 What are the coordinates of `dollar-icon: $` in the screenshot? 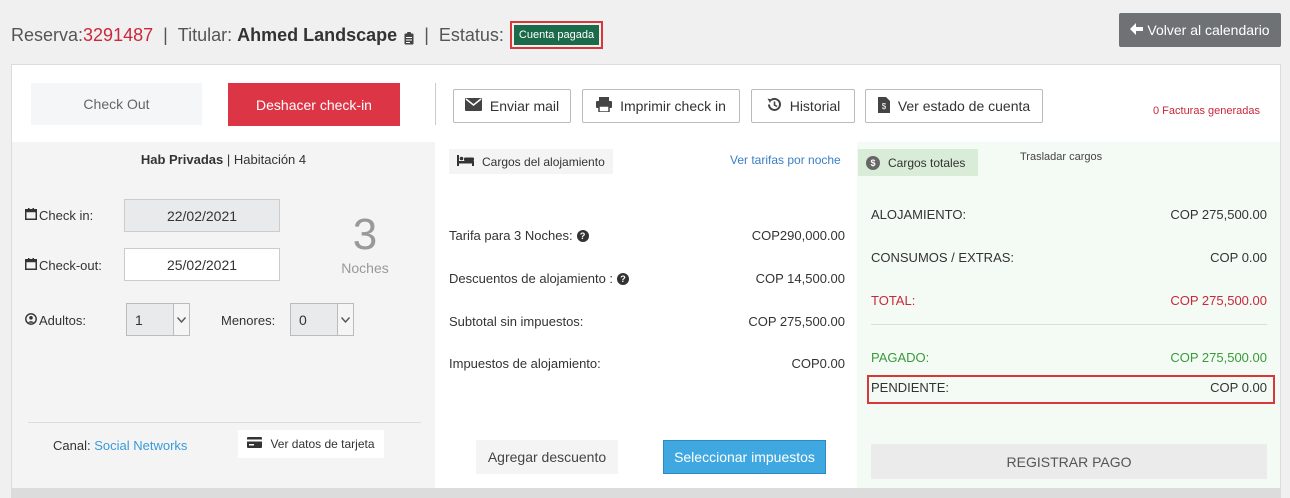 It's located at (873, 162).